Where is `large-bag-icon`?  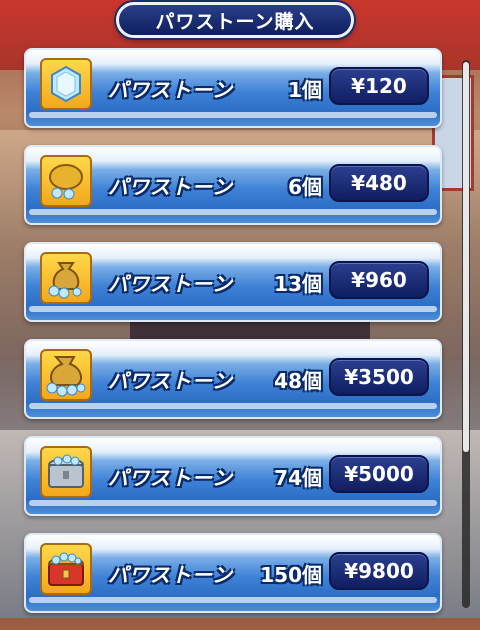 large-bag-icon is located at coordinates (66, 375).